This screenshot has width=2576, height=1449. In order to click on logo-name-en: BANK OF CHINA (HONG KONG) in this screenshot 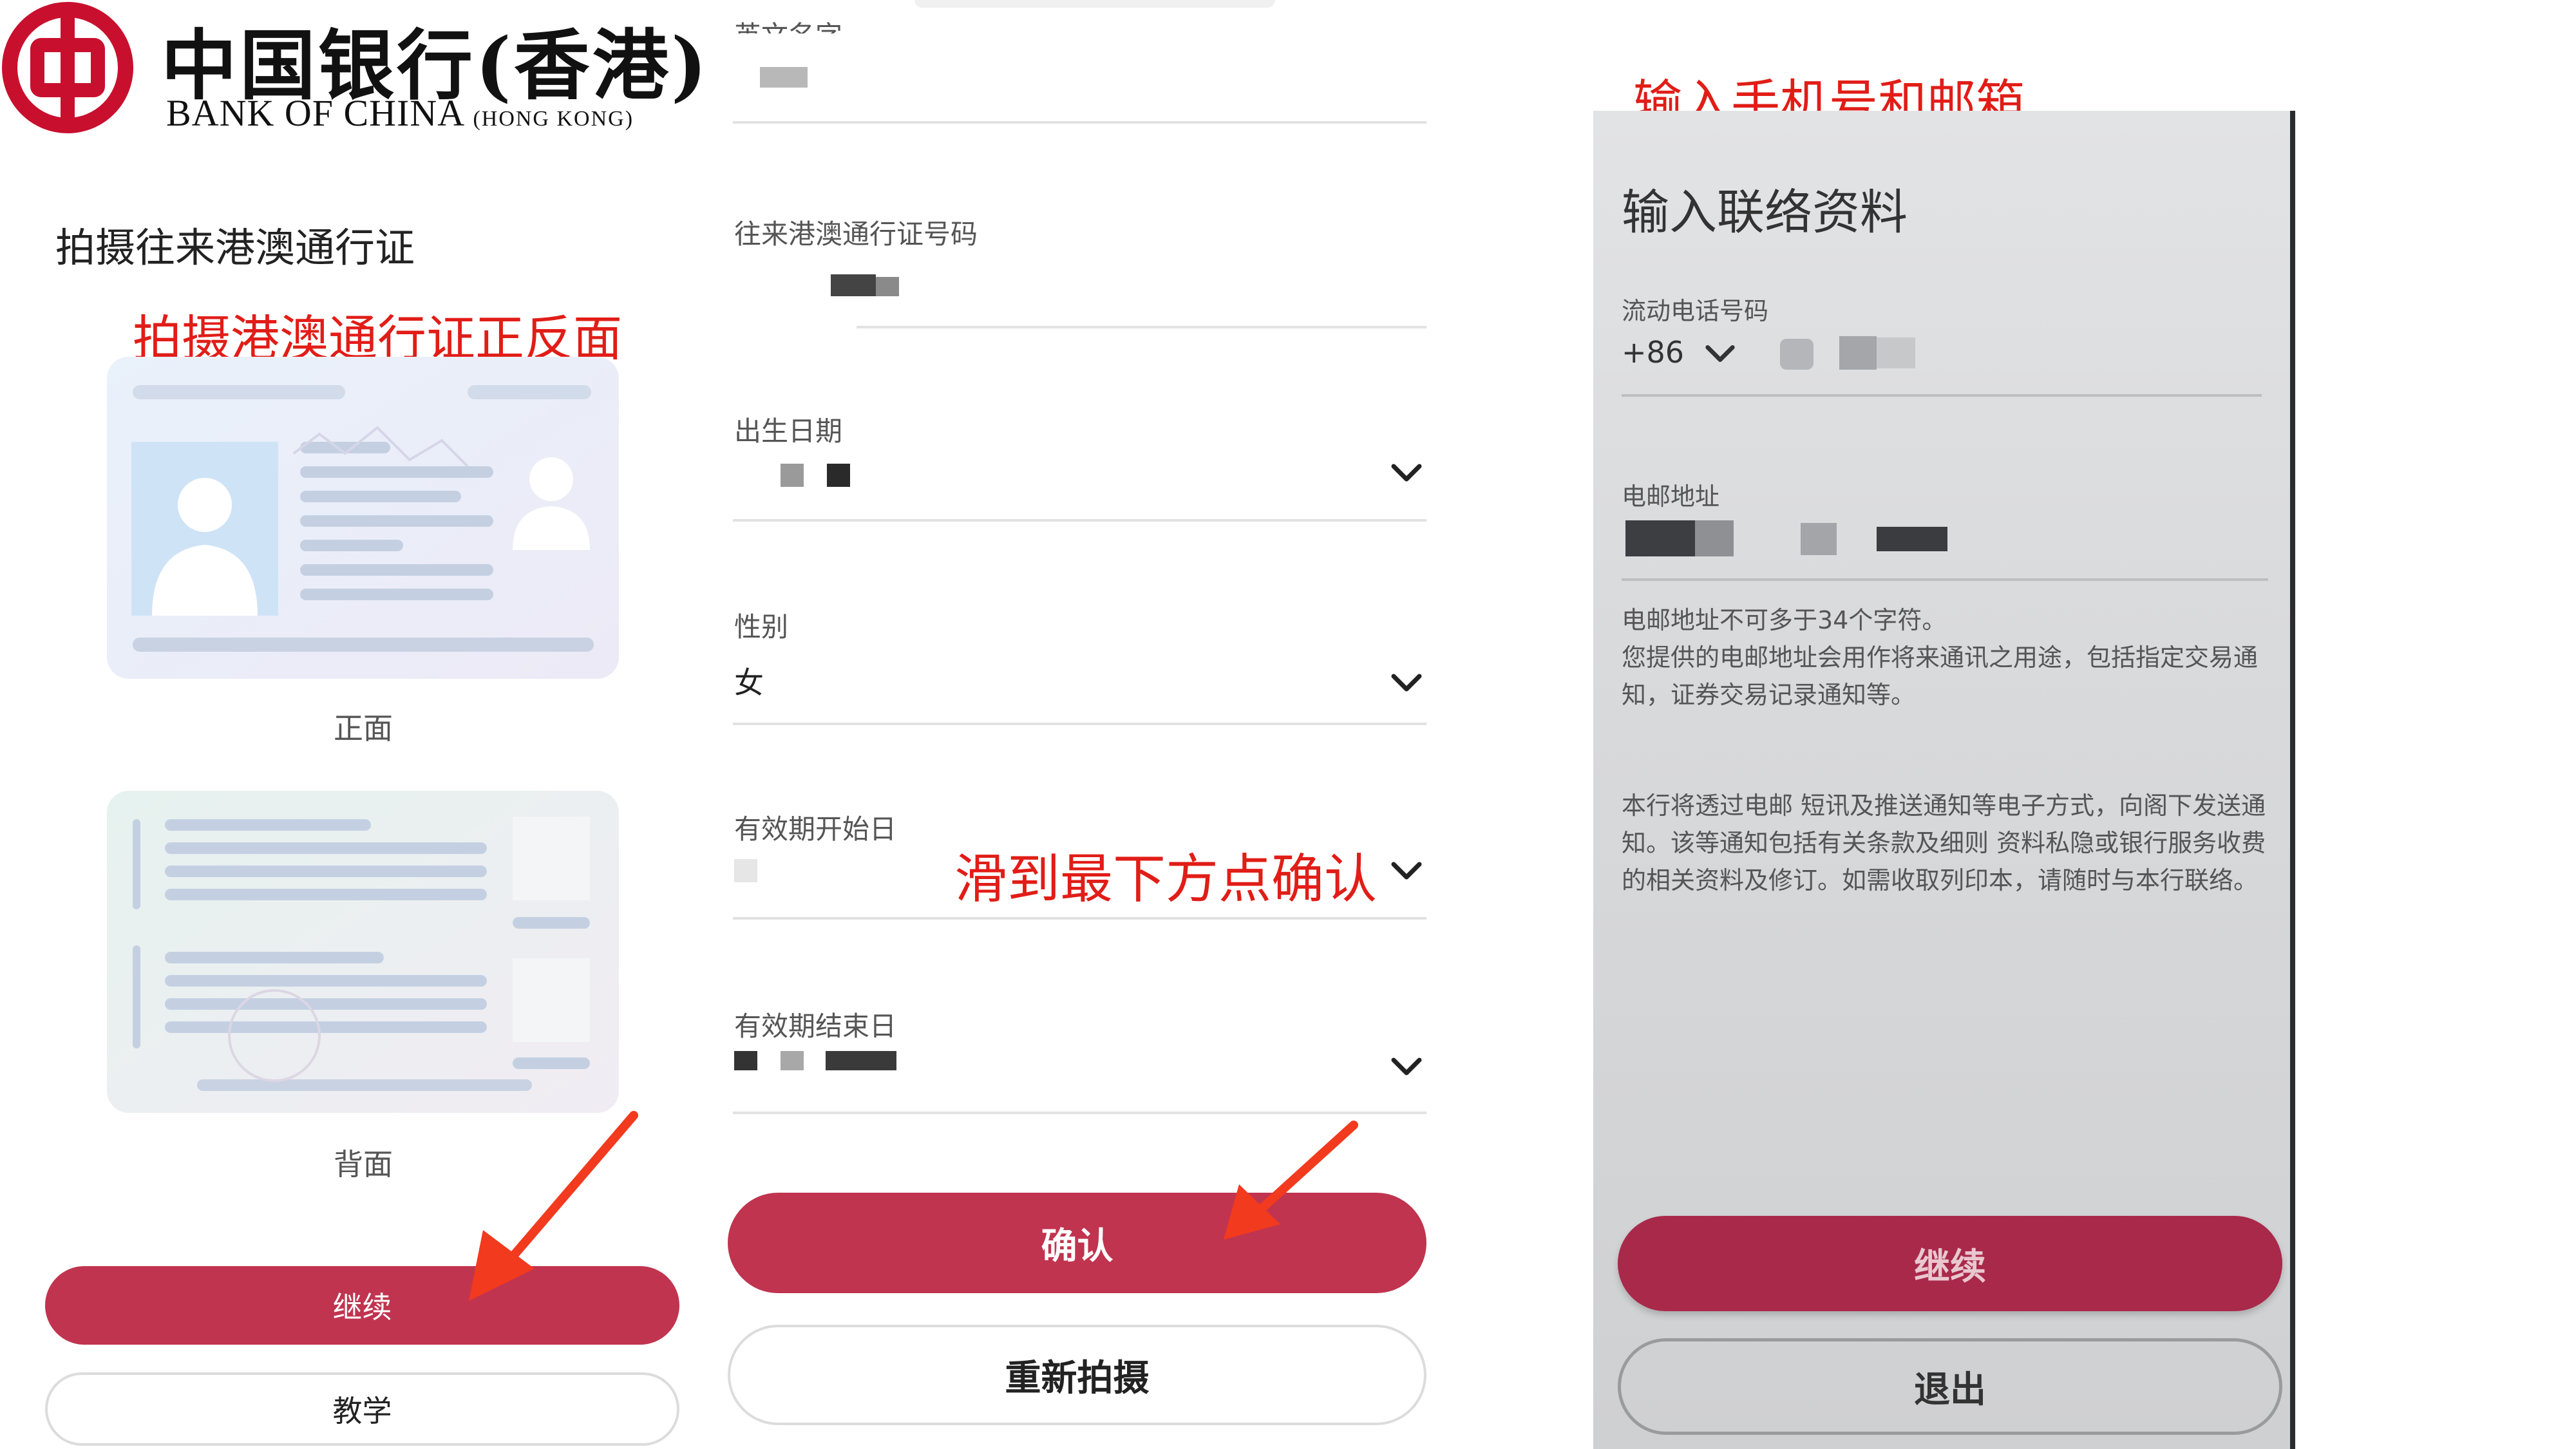, I will do `click(400, 113)`.